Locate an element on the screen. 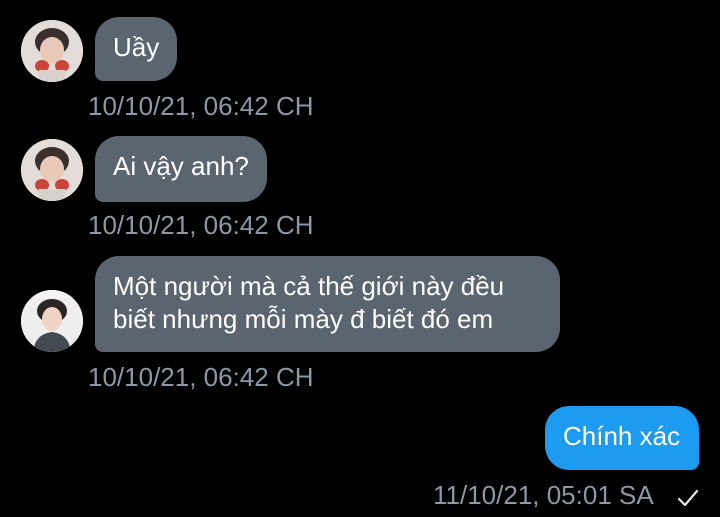 The image size is (720, 517). message-text: Chính xác is located at coordinates (622, 436).